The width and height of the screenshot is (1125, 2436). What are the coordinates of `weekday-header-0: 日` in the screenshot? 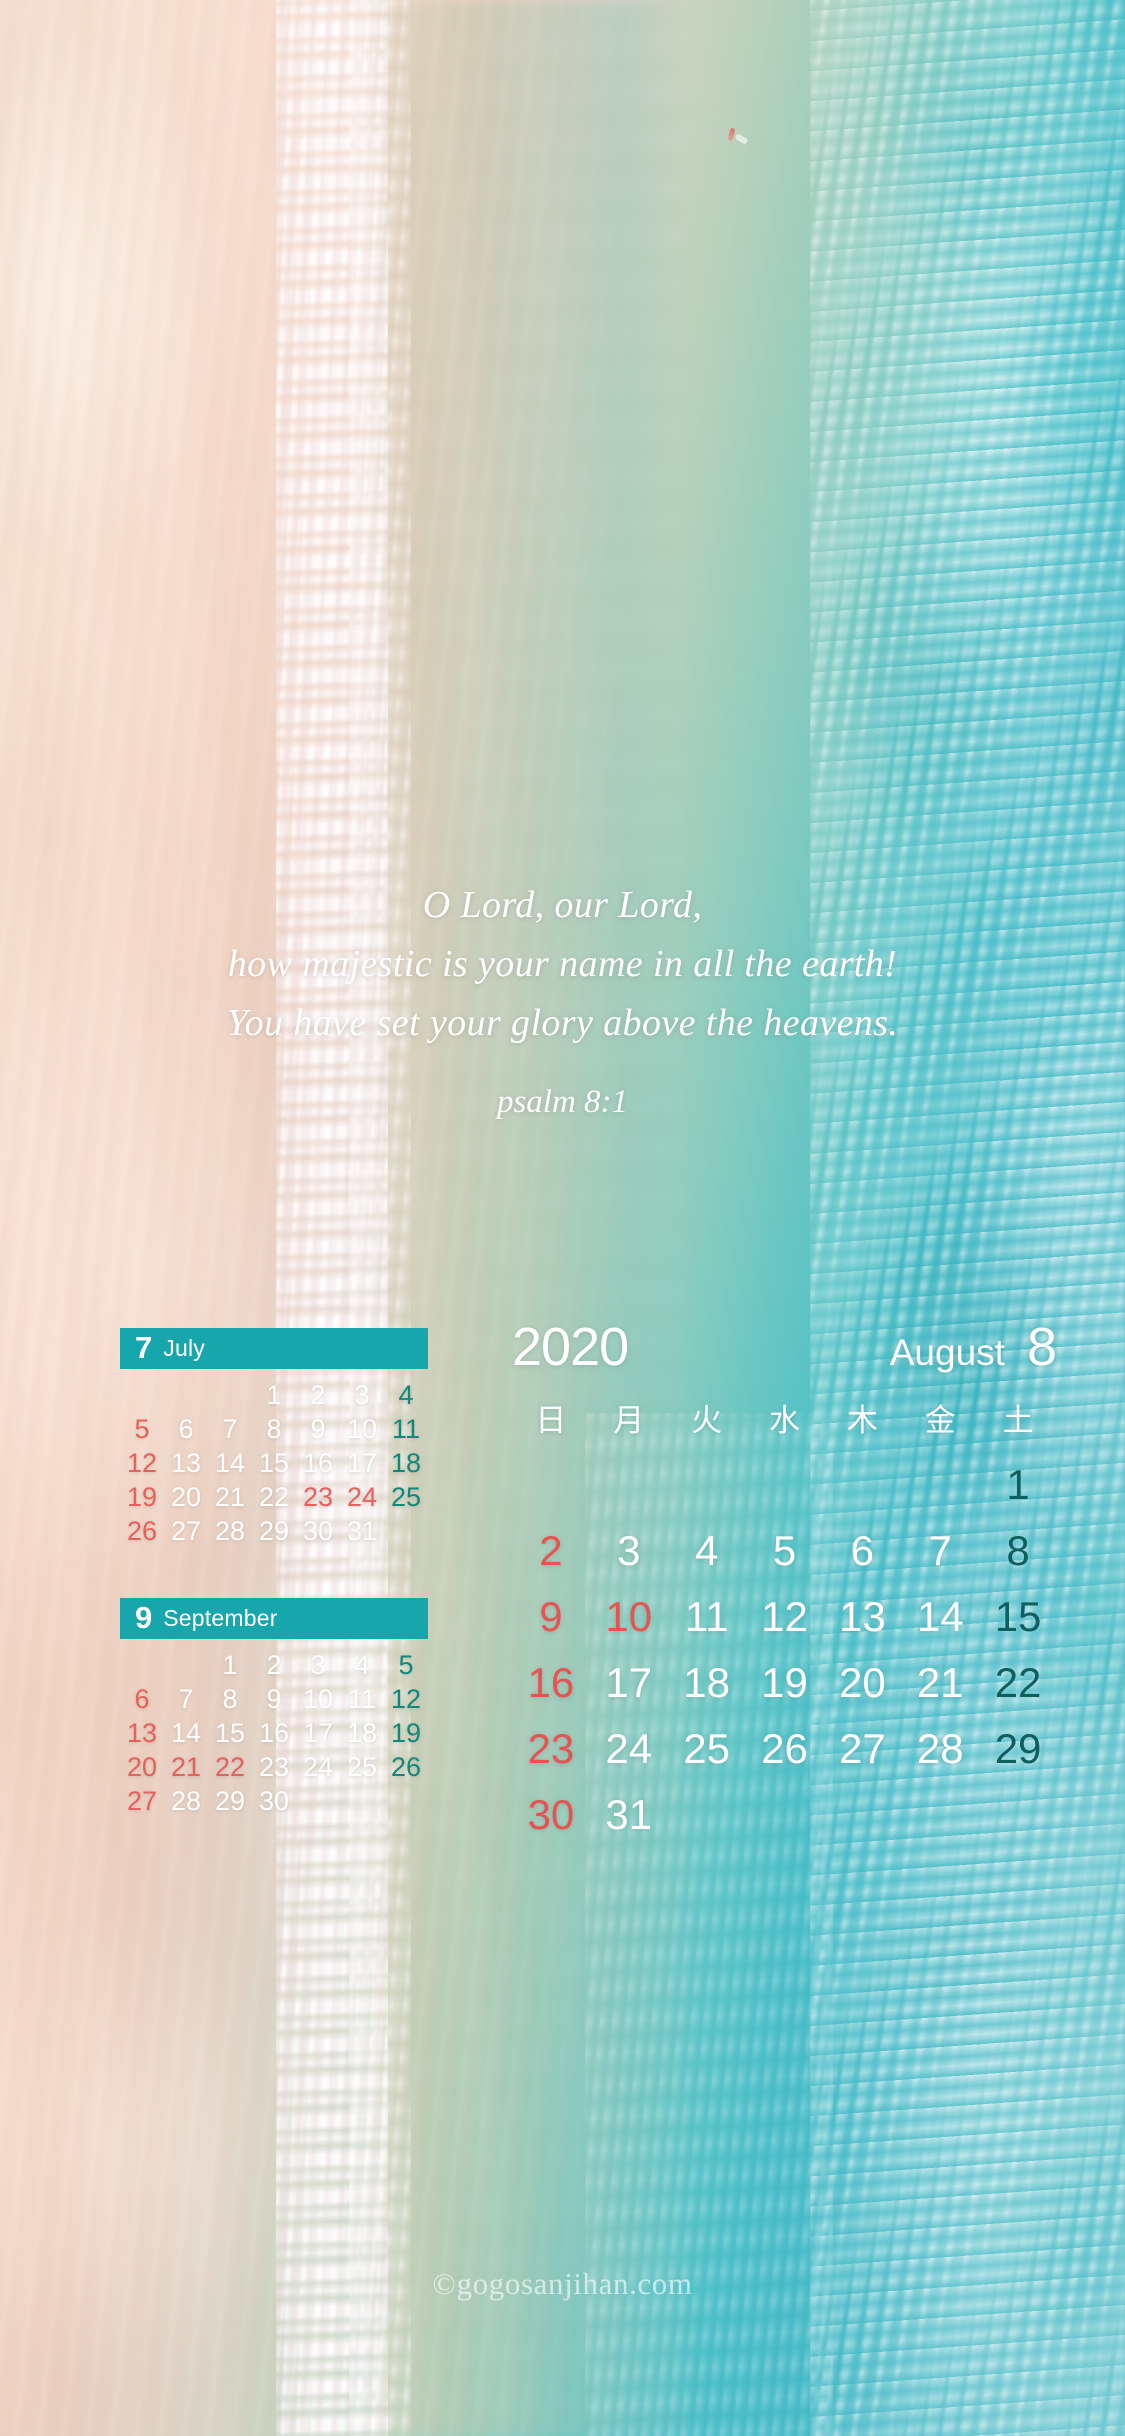 It's located at (551, 1421).